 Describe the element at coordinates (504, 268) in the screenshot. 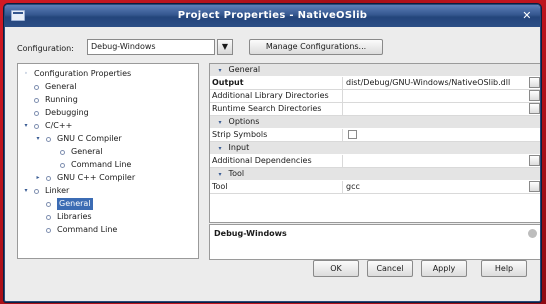

I see `help-button: Help` at that location.